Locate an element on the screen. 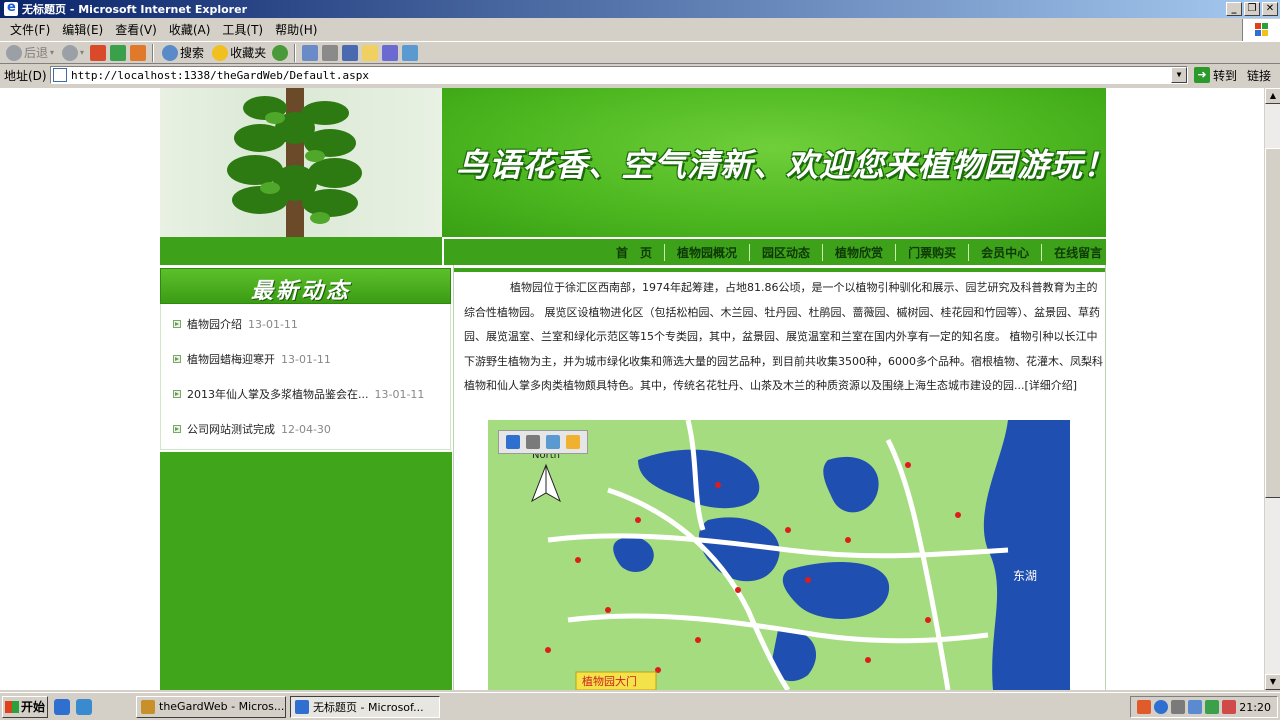  news-item: 植物园介绍 13-01-11 is located at coordinates (235, 324).